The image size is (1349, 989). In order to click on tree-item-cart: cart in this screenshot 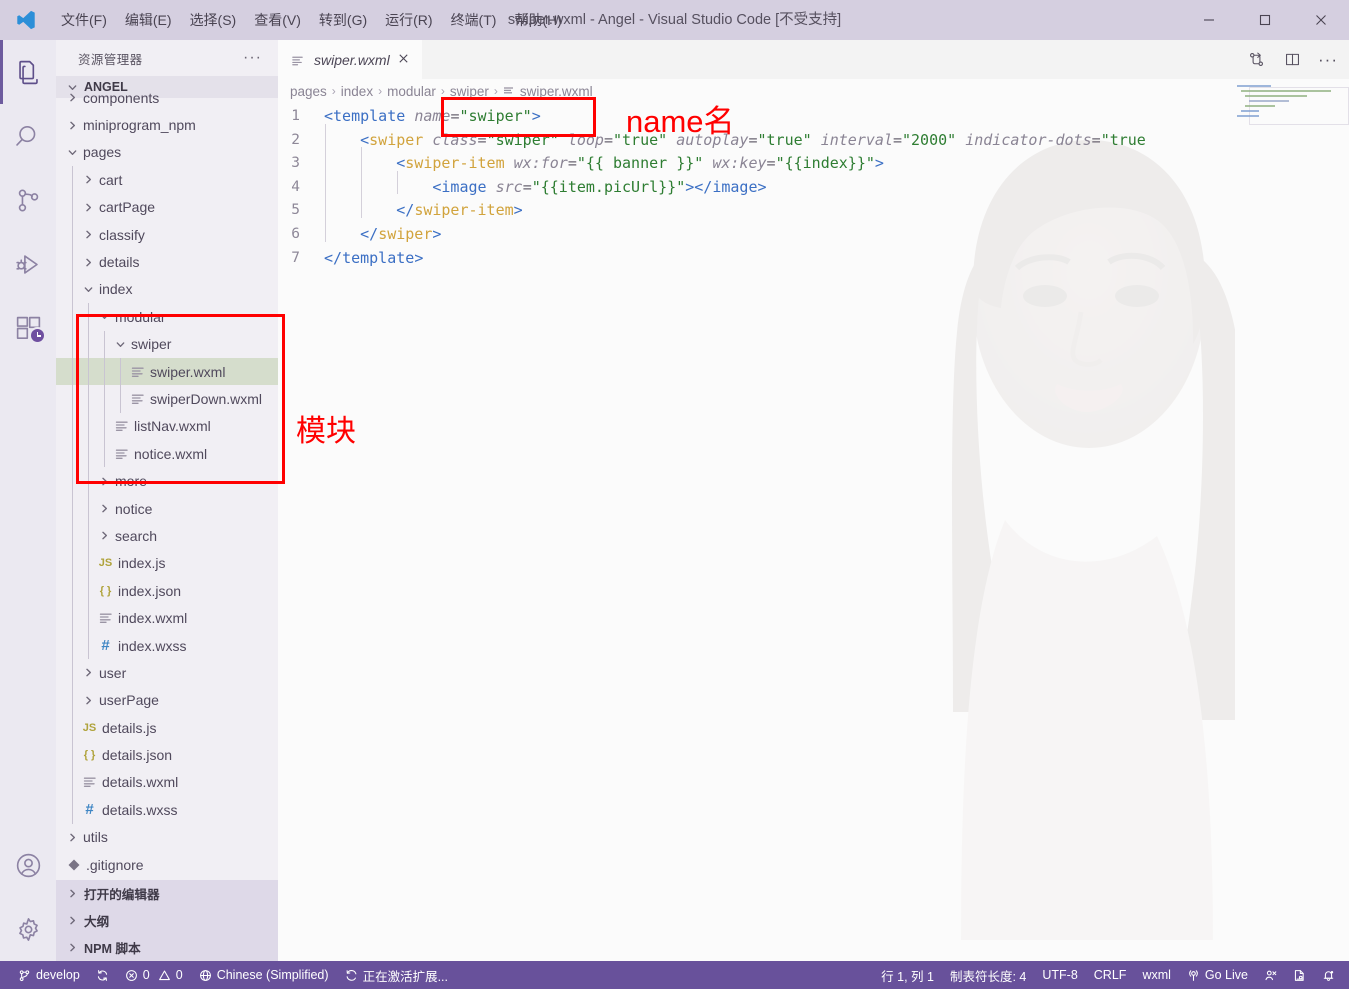, I will do `click(167, 180)`.